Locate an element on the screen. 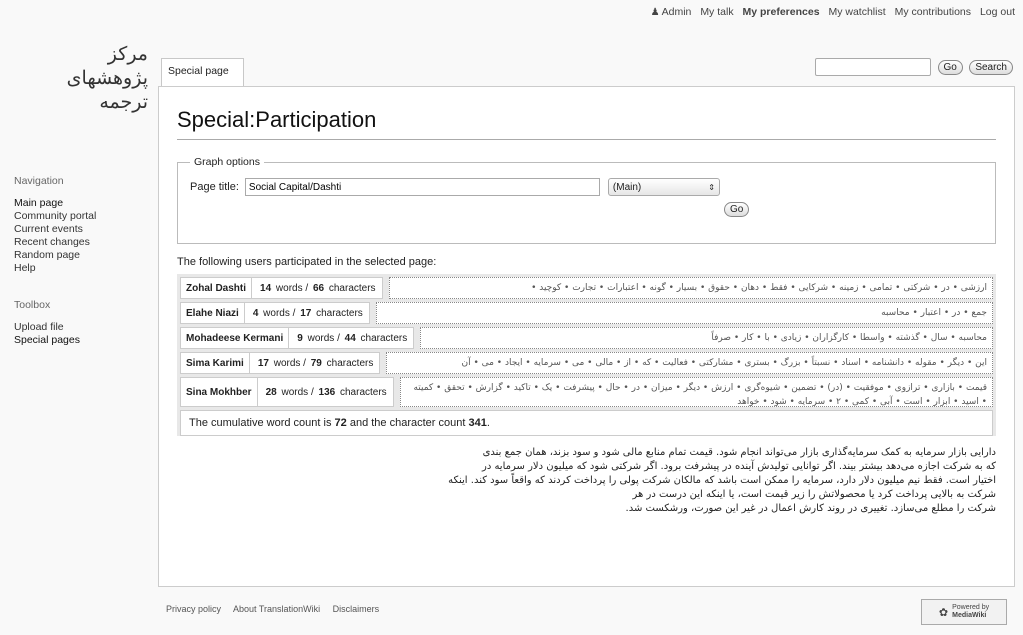 The width and height of the screenshot is (1023, 635). sidebar-item-current-events: Current events is located at coordinates (84, 229).